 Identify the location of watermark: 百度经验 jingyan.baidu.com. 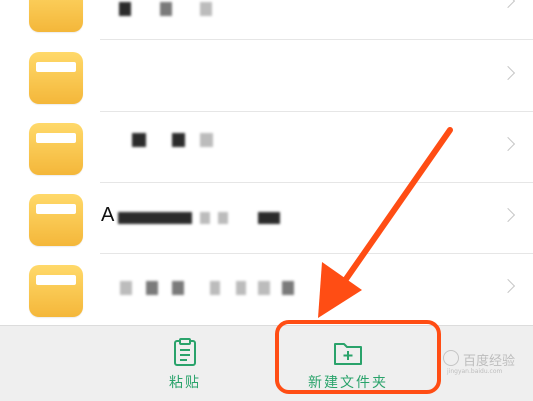
(483, 361).